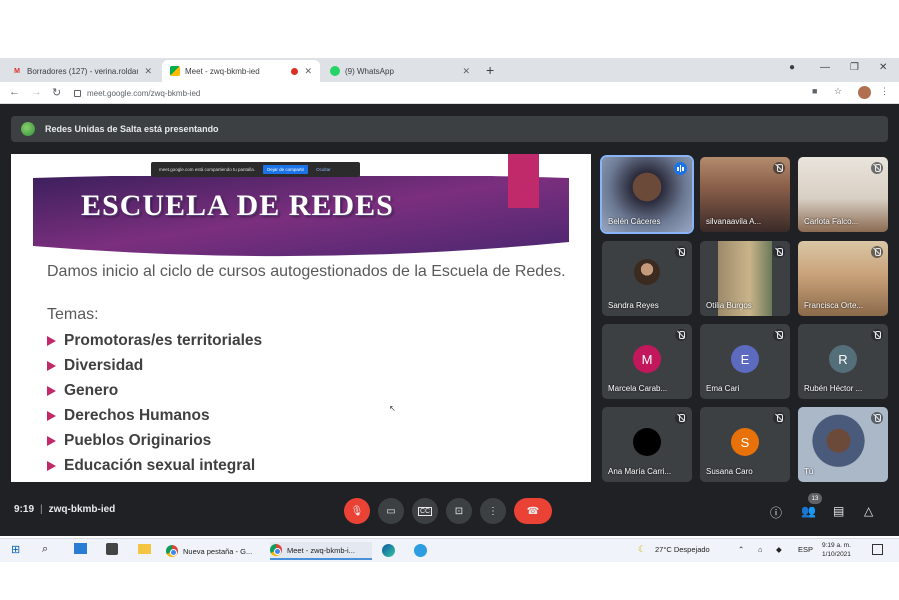 This screenshot has height=600, width=899. I want to click on topic-label: Diversidad, so click(104, 365).